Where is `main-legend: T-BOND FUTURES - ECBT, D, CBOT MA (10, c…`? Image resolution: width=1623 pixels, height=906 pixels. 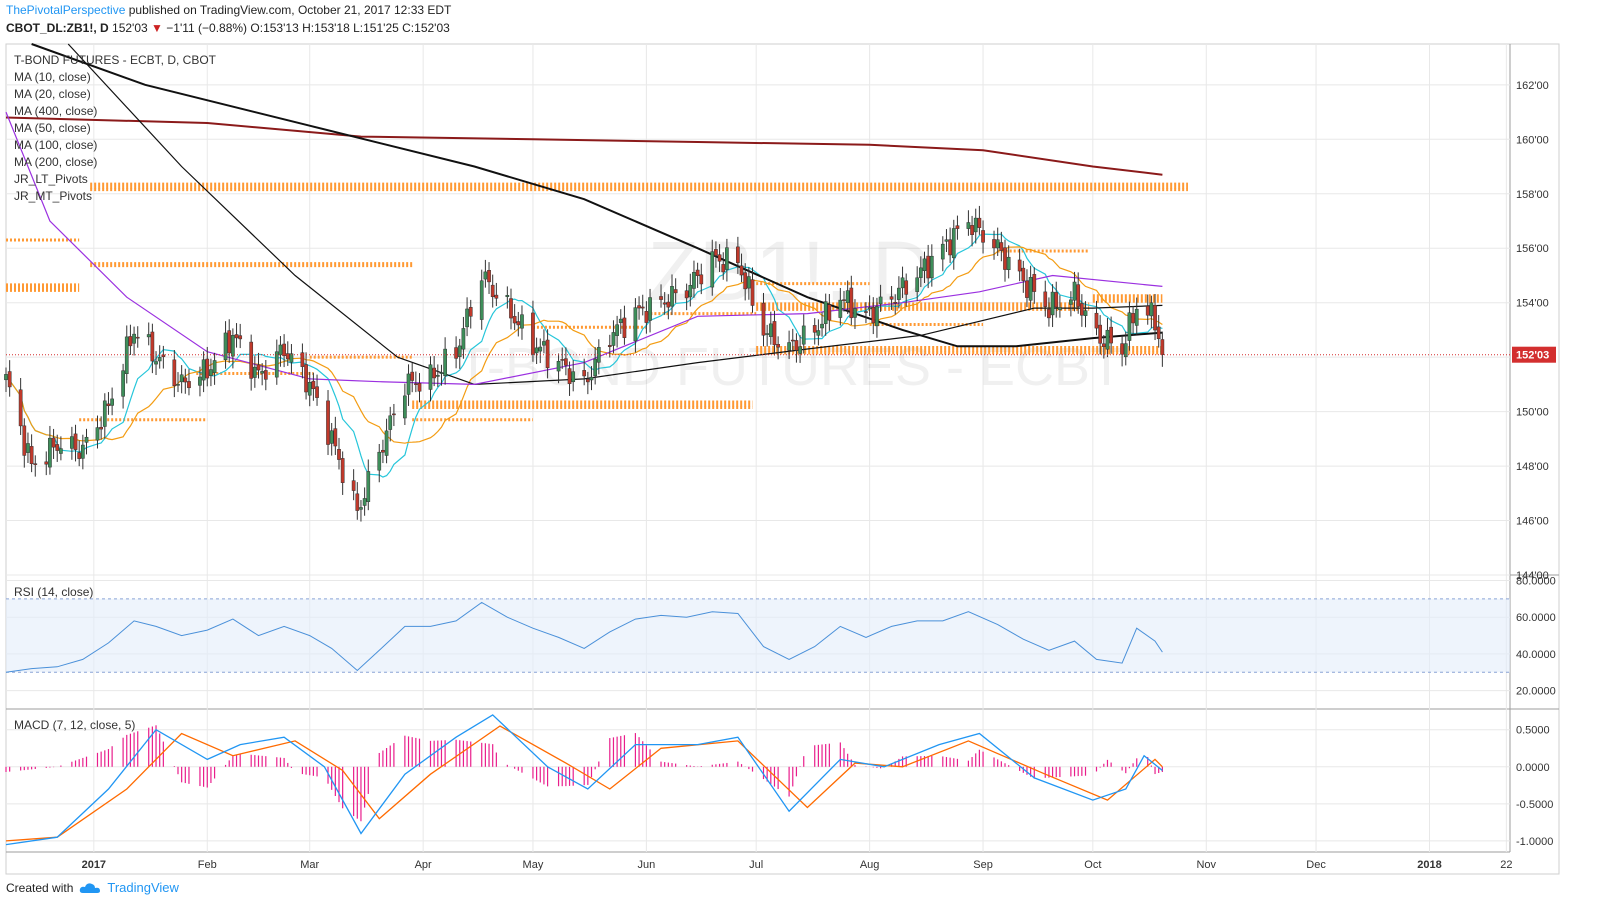 main-legend: T-BOND FUTURES - ECBT, D, CBOT MA (10, c… is located at coordinates (115, 128).